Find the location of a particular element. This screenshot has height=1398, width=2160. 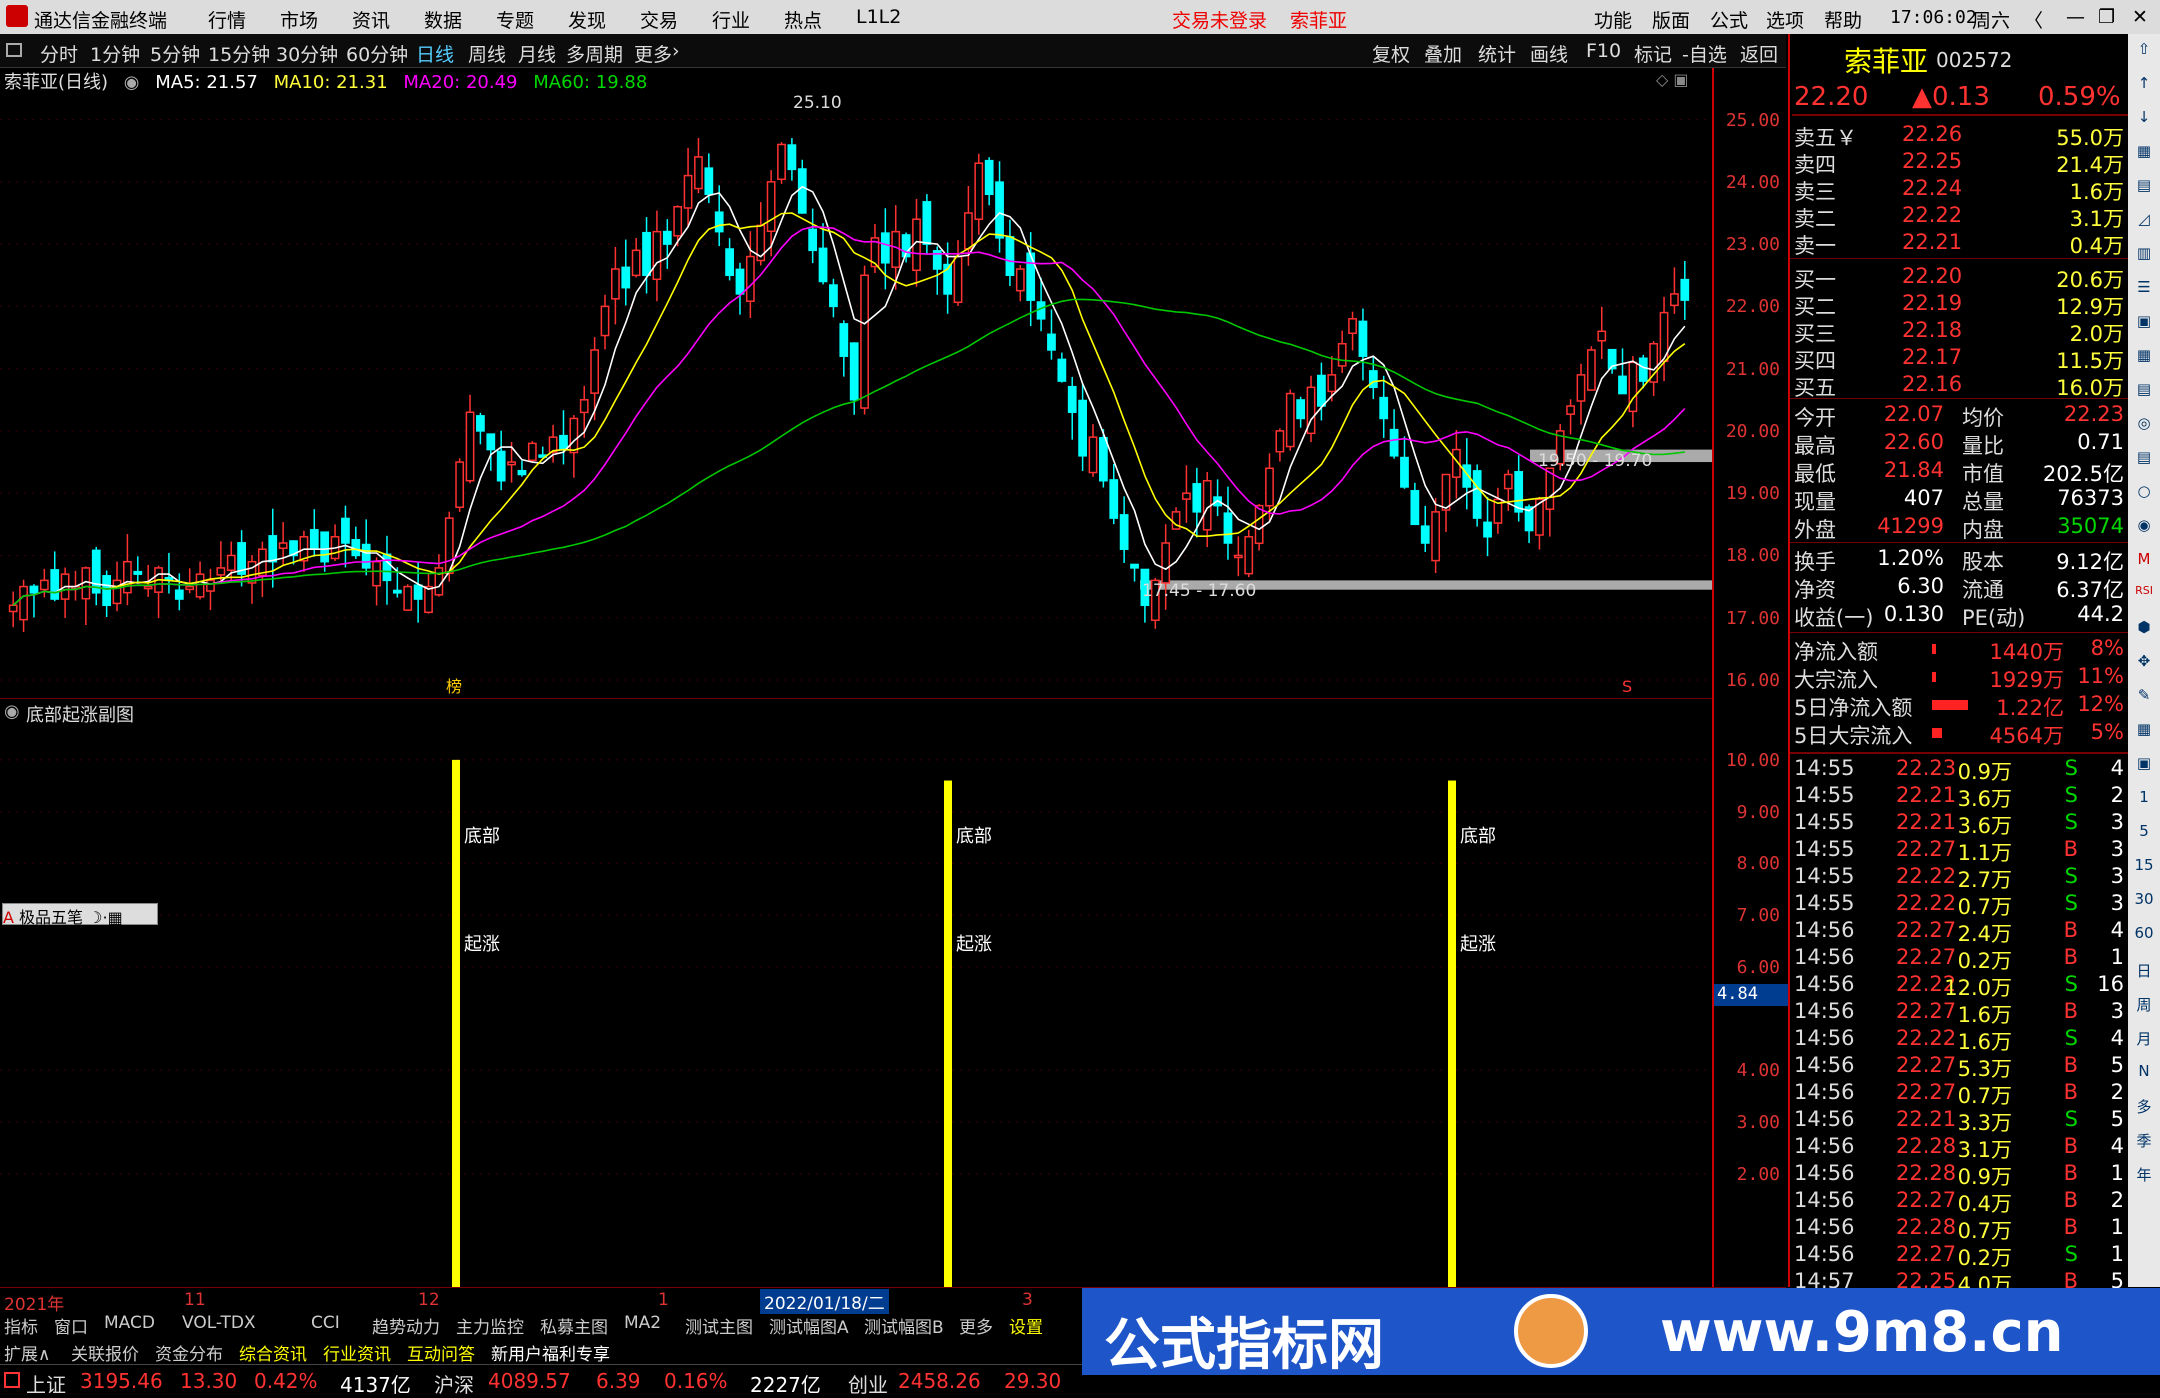

period-fenshi: 分时 is located at coordinates (59, 53).